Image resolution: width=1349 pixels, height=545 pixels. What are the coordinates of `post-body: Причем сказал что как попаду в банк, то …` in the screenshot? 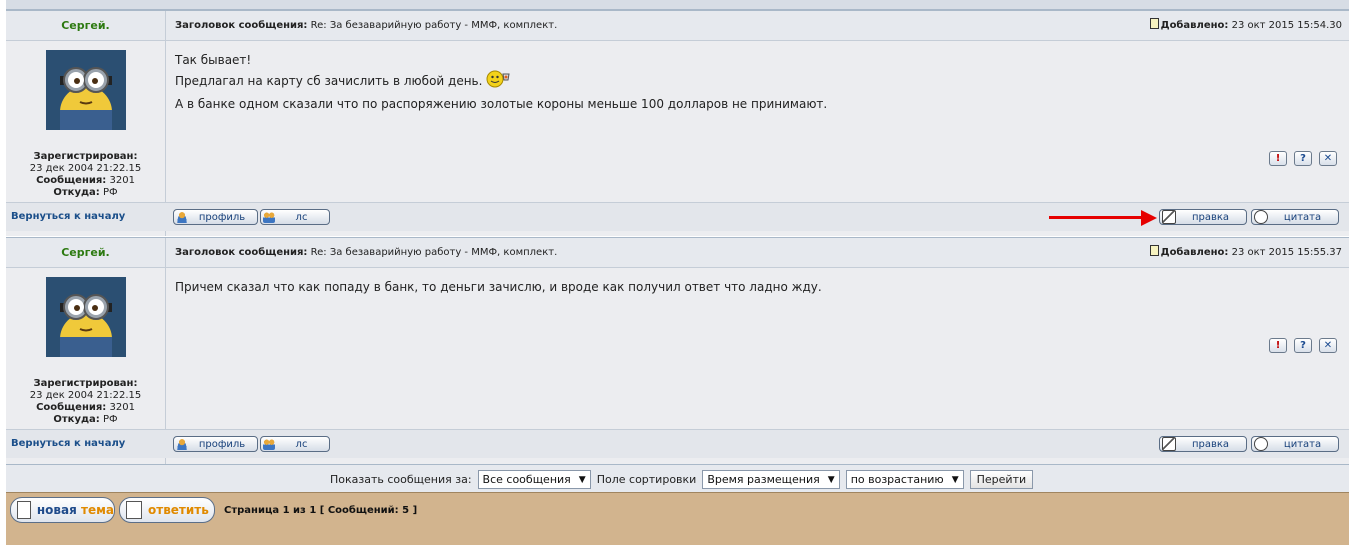 It's located at (498, 287).